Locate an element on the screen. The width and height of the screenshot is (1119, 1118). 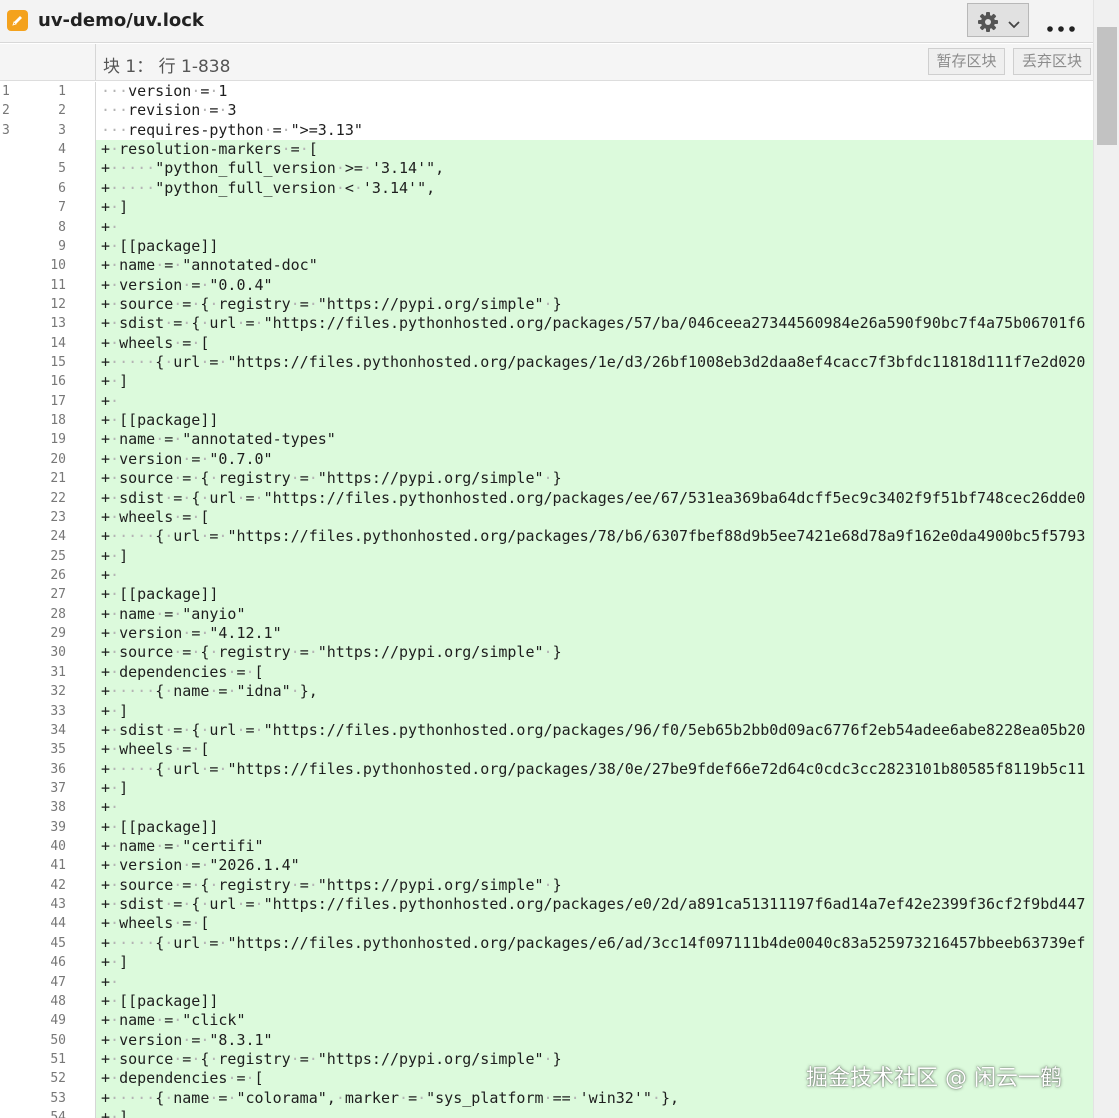
new-line-number: 13 is located at coordinates (58, 324).